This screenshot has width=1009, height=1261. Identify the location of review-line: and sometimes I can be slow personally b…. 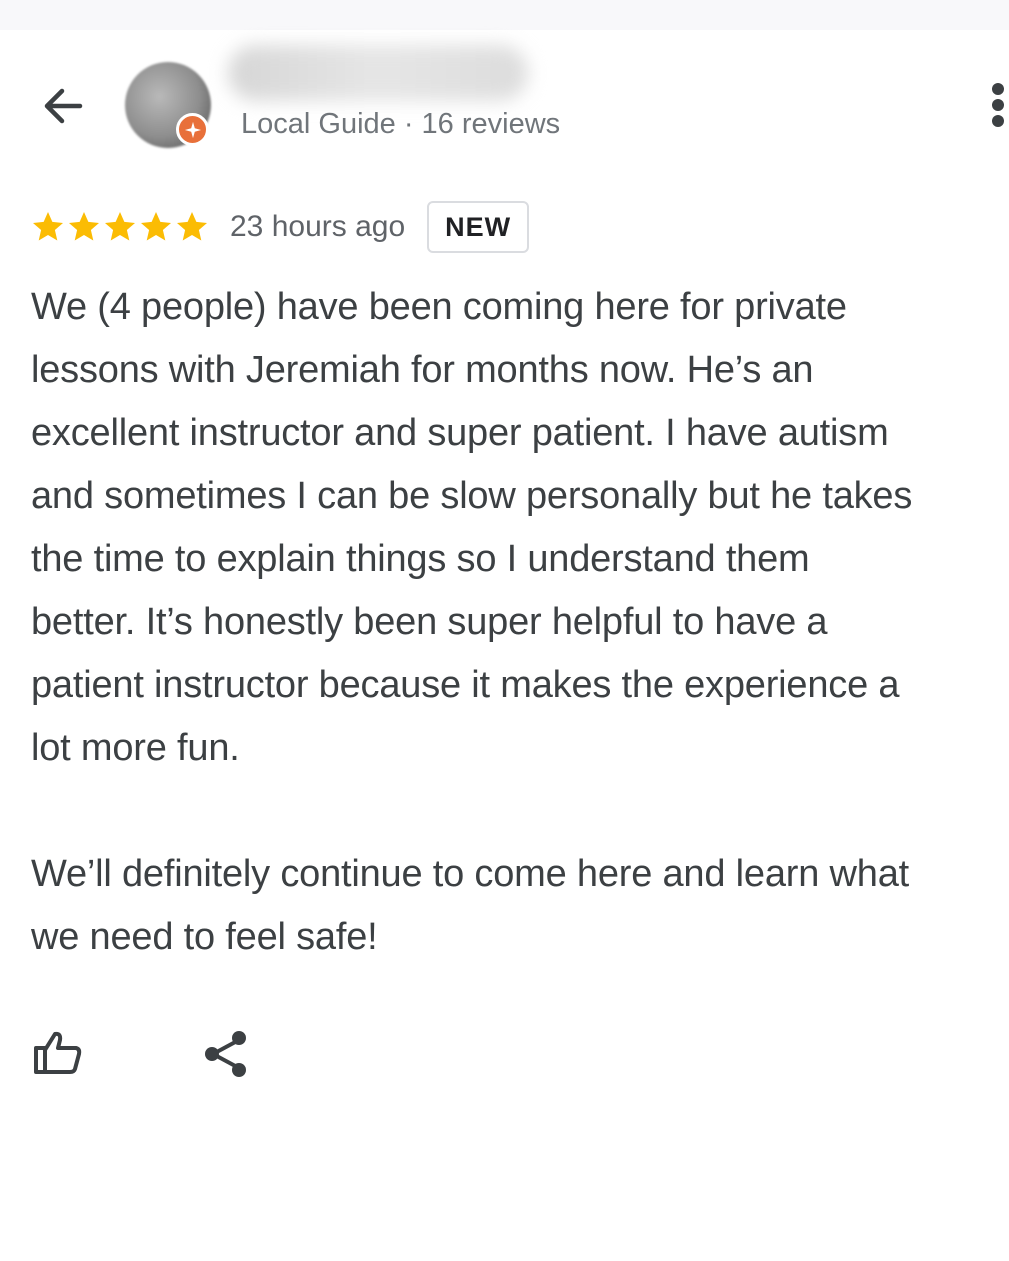
(472, 496).